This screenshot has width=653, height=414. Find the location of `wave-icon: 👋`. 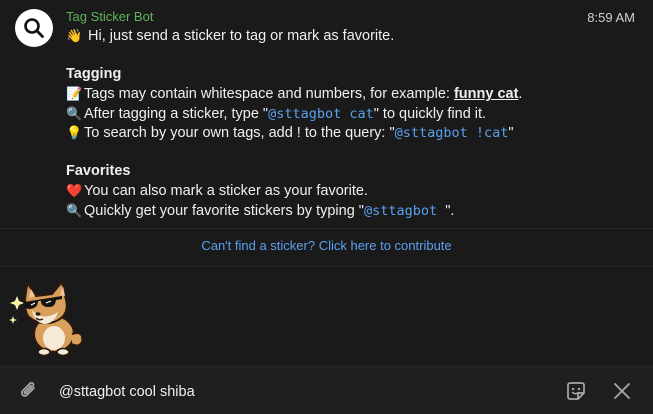

wave-icon: 👋 is located at coordinates (74, 35).